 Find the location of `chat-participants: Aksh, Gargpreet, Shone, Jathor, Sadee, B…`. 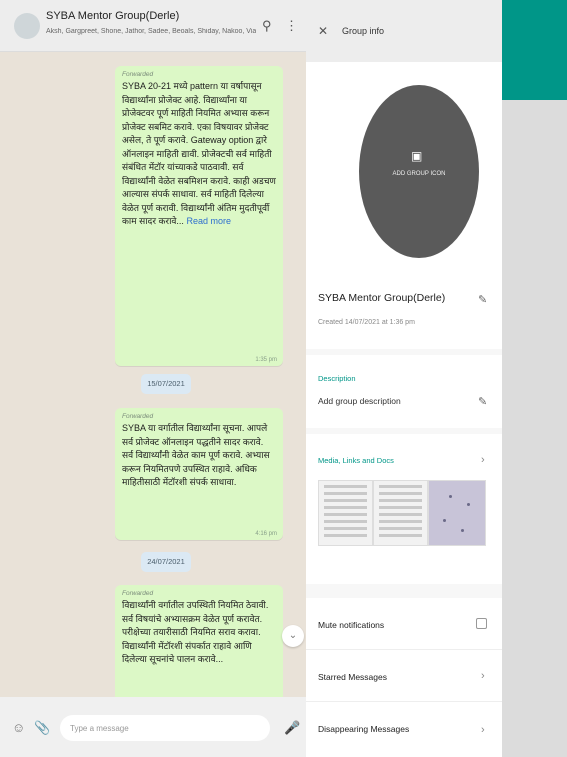

chat-participants: Aksh, Gargpreet, Shone, Jathor, Sadee, B… is located at coordinates (151, 31).